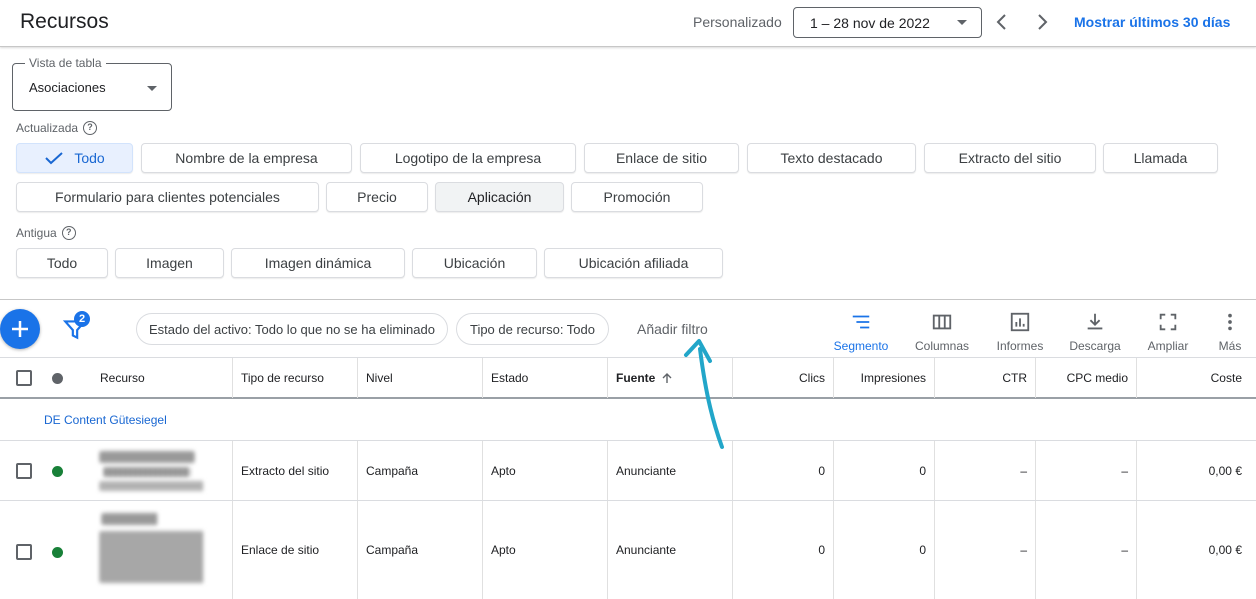 The image size is (1256, 599). I want to click on chip-affiliate-location: Ubicación afiliada, so click(633, 263).